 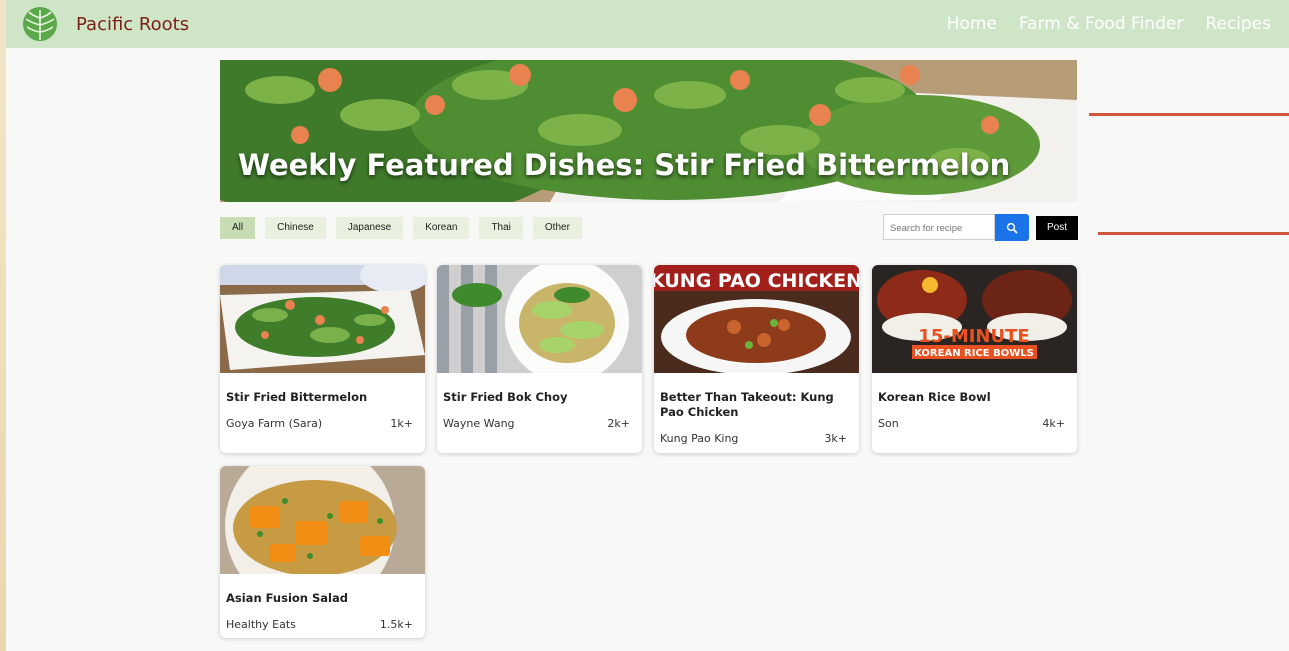 I want to click on recipe-view-count: 4k+, so click(x=1053, y=423).